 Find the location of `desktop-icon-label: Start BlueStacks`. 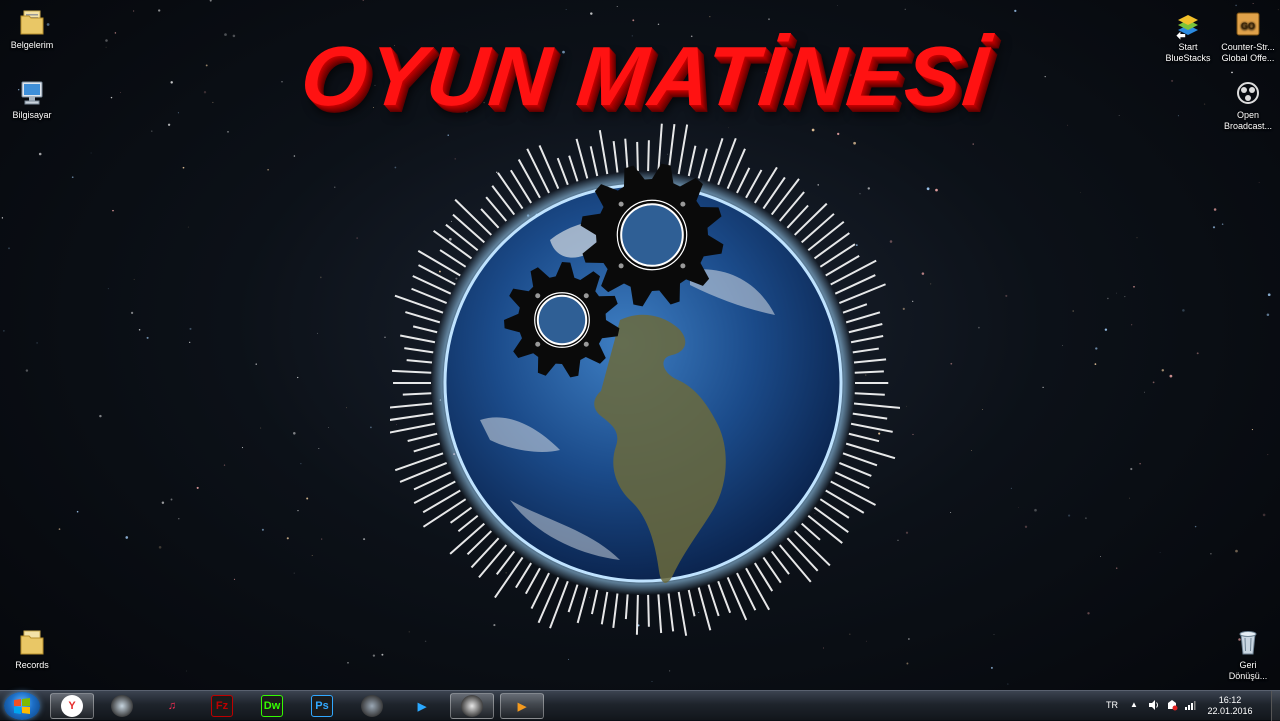

desktop-icon-label: Start BlueStacks is located at coordinates (1188, 52).